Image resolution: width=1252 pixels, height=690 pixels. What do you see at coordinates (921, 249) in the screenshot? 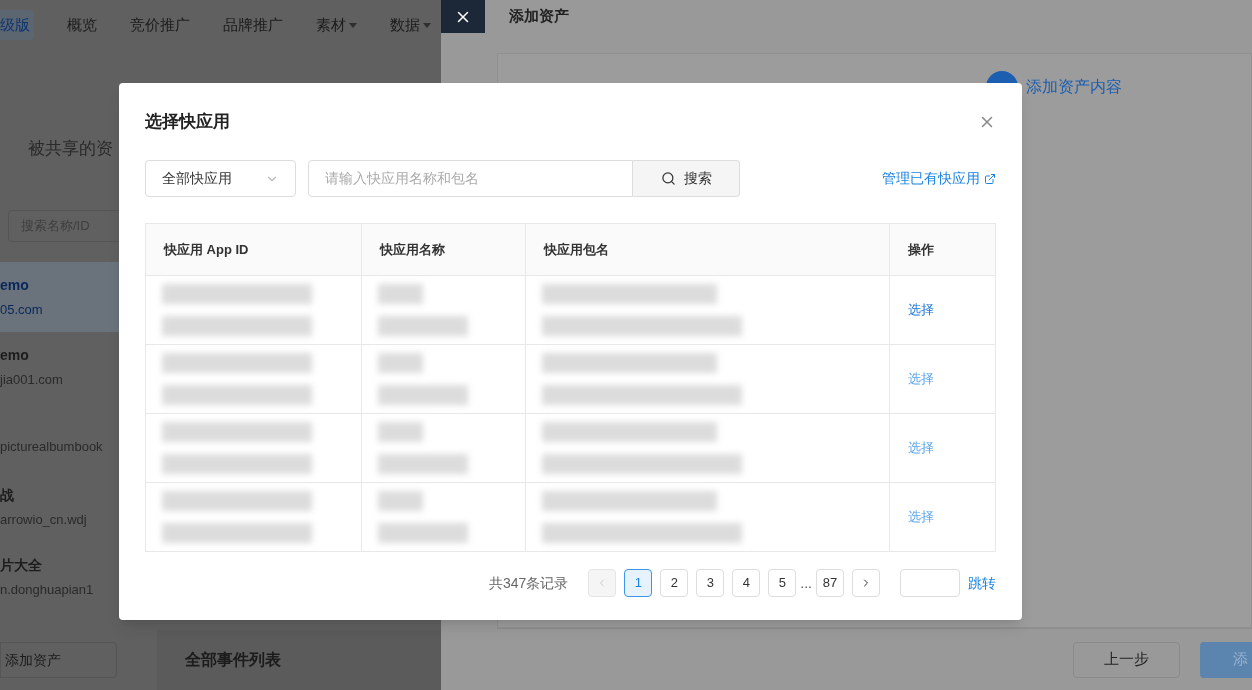
I see `column-header: 操作` at bounding box center [921, 249].